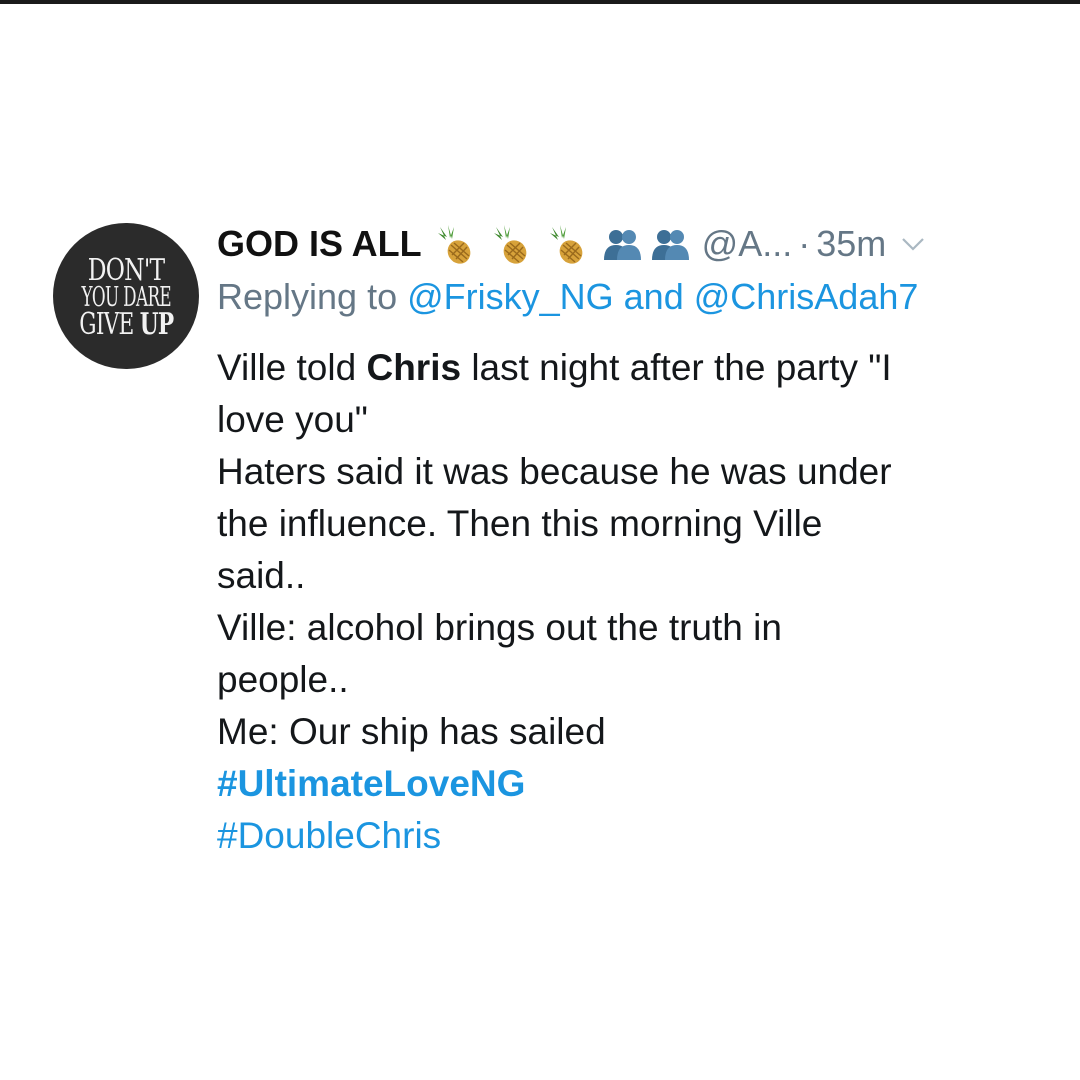 The width and height of the screenshot is (1080, 1080). I want to click on hashtag-link: #DoubleChris, so click(627, 836).